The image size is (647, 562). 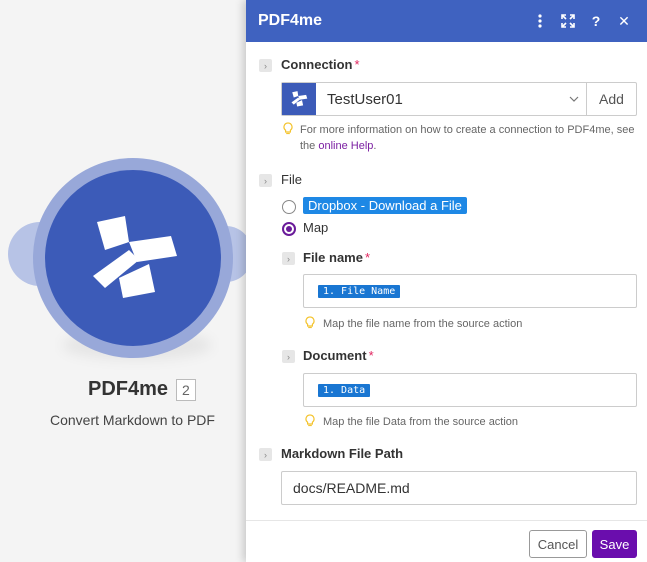 I want to click on document-label: Document *, so click(x=338, y=355).